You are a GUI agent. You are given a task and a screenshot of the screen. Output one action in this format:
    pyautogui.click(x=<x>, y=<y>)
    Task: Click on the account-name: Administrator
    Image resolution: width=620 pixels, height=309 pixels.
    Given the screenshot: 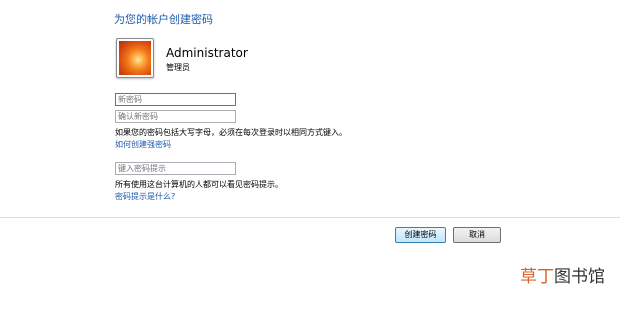 What is the action you would take?
    pyautogui.click(x=207, y=53)
    